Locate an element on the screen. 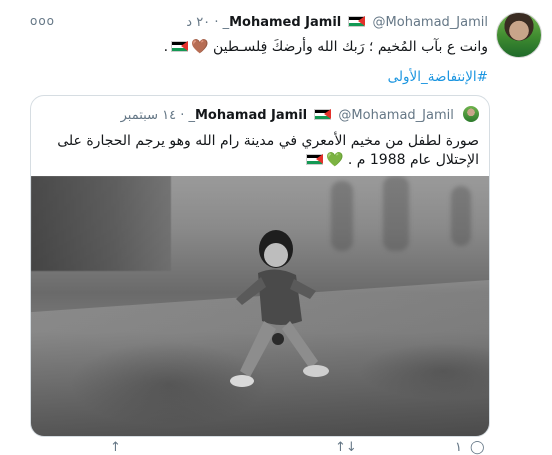 The image size is (552, 455). tweet-header: Mohamed Jamil @Mohamad_Jamil_ · ٢٠ د is located at coordinates (337, 23).